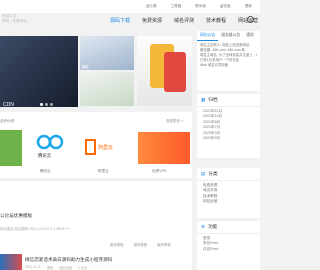 This screenshot has height=270, width=320. What do you see at coordinates (216, 20) in the screenshot?
I see `nav-item: 技术教程` at bounding box center [216, 20].